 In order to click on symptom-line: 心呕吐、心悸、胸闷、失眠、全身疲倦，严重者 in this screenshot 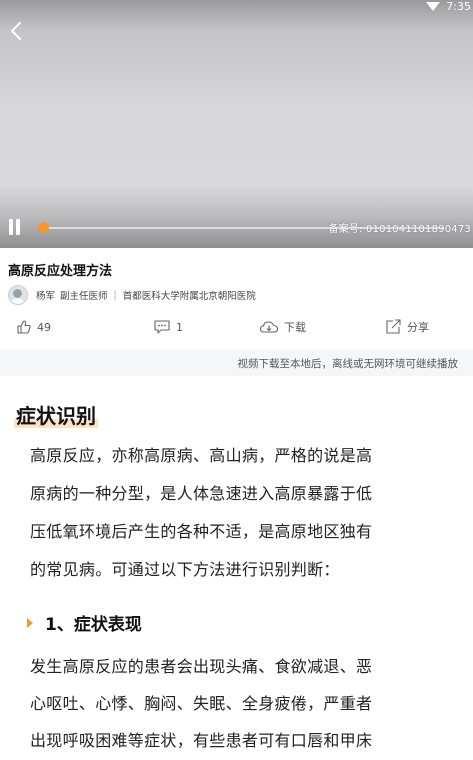, I will do `click(201, 703)`.